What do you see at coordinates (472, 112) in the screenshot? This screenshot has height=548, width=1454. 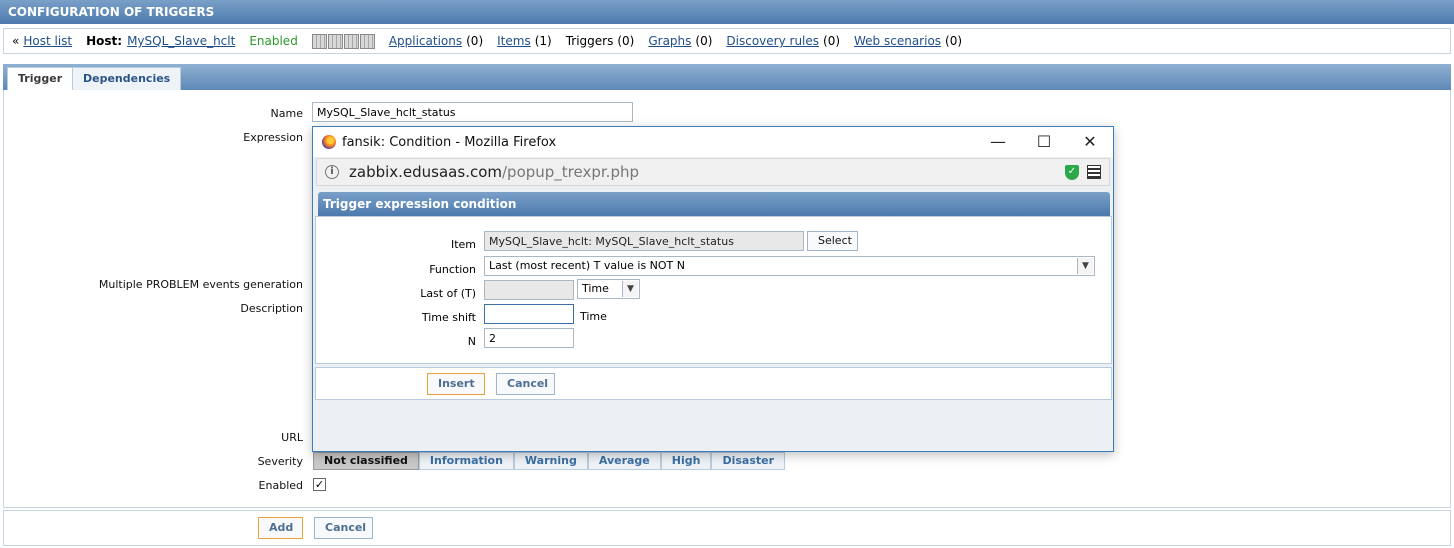 I see `name-input` at bounding box center [472, 112].